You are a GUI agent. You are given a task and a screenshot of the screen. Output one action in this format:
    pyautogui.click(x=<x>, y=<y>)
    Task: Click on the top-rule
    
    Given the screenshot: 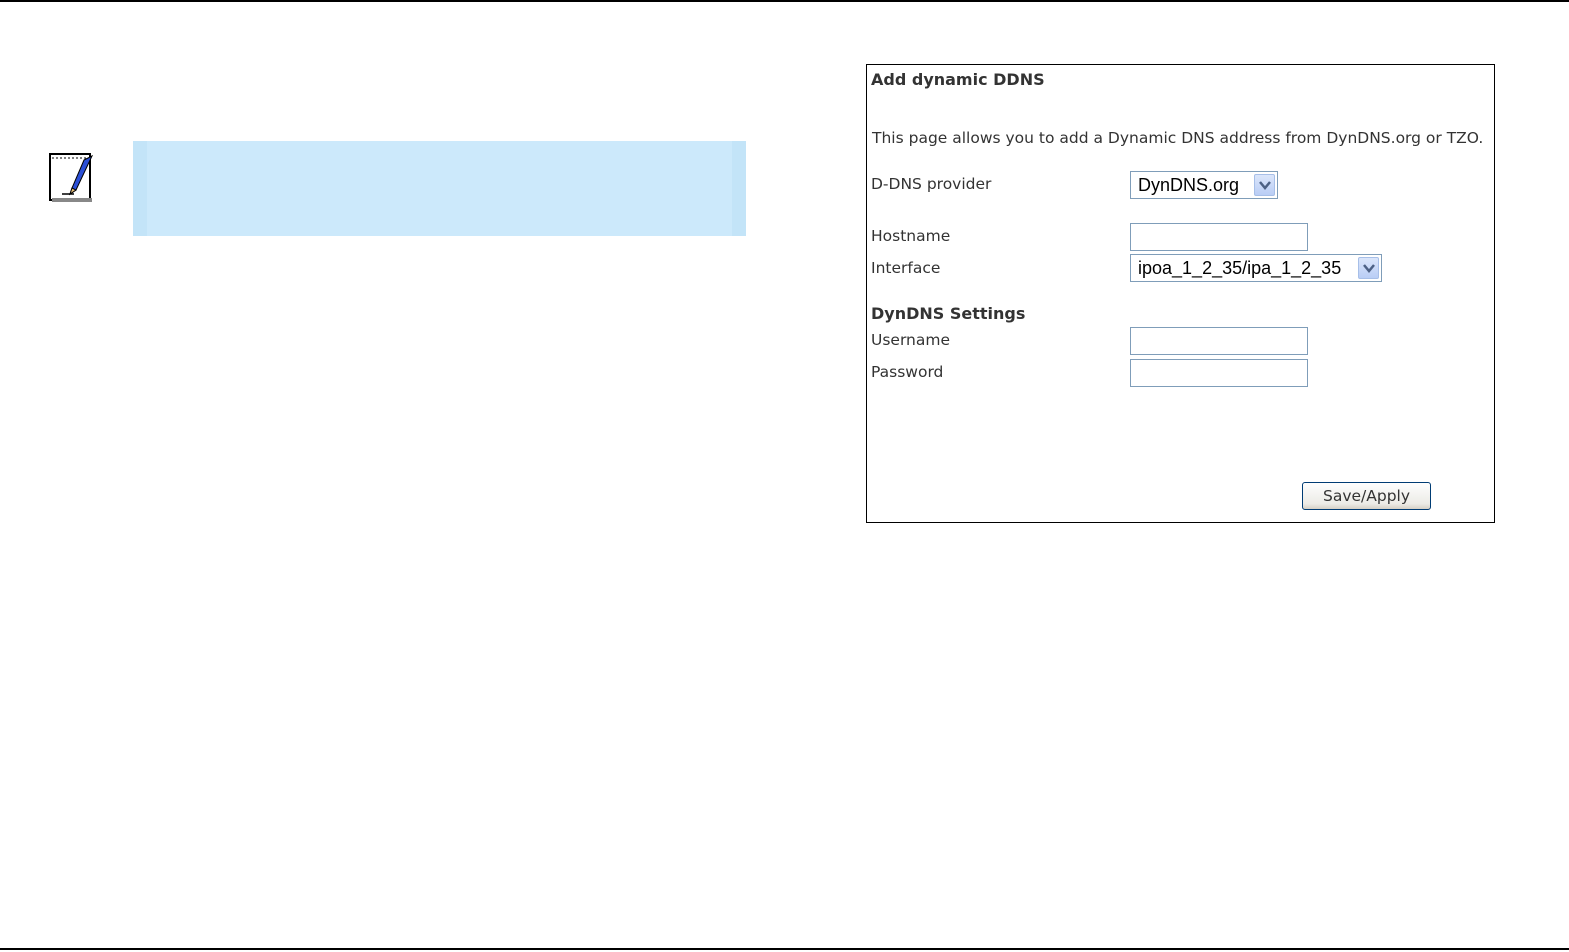 What is the action you would take?
    pyautogui.click(x=784, y=1)
    